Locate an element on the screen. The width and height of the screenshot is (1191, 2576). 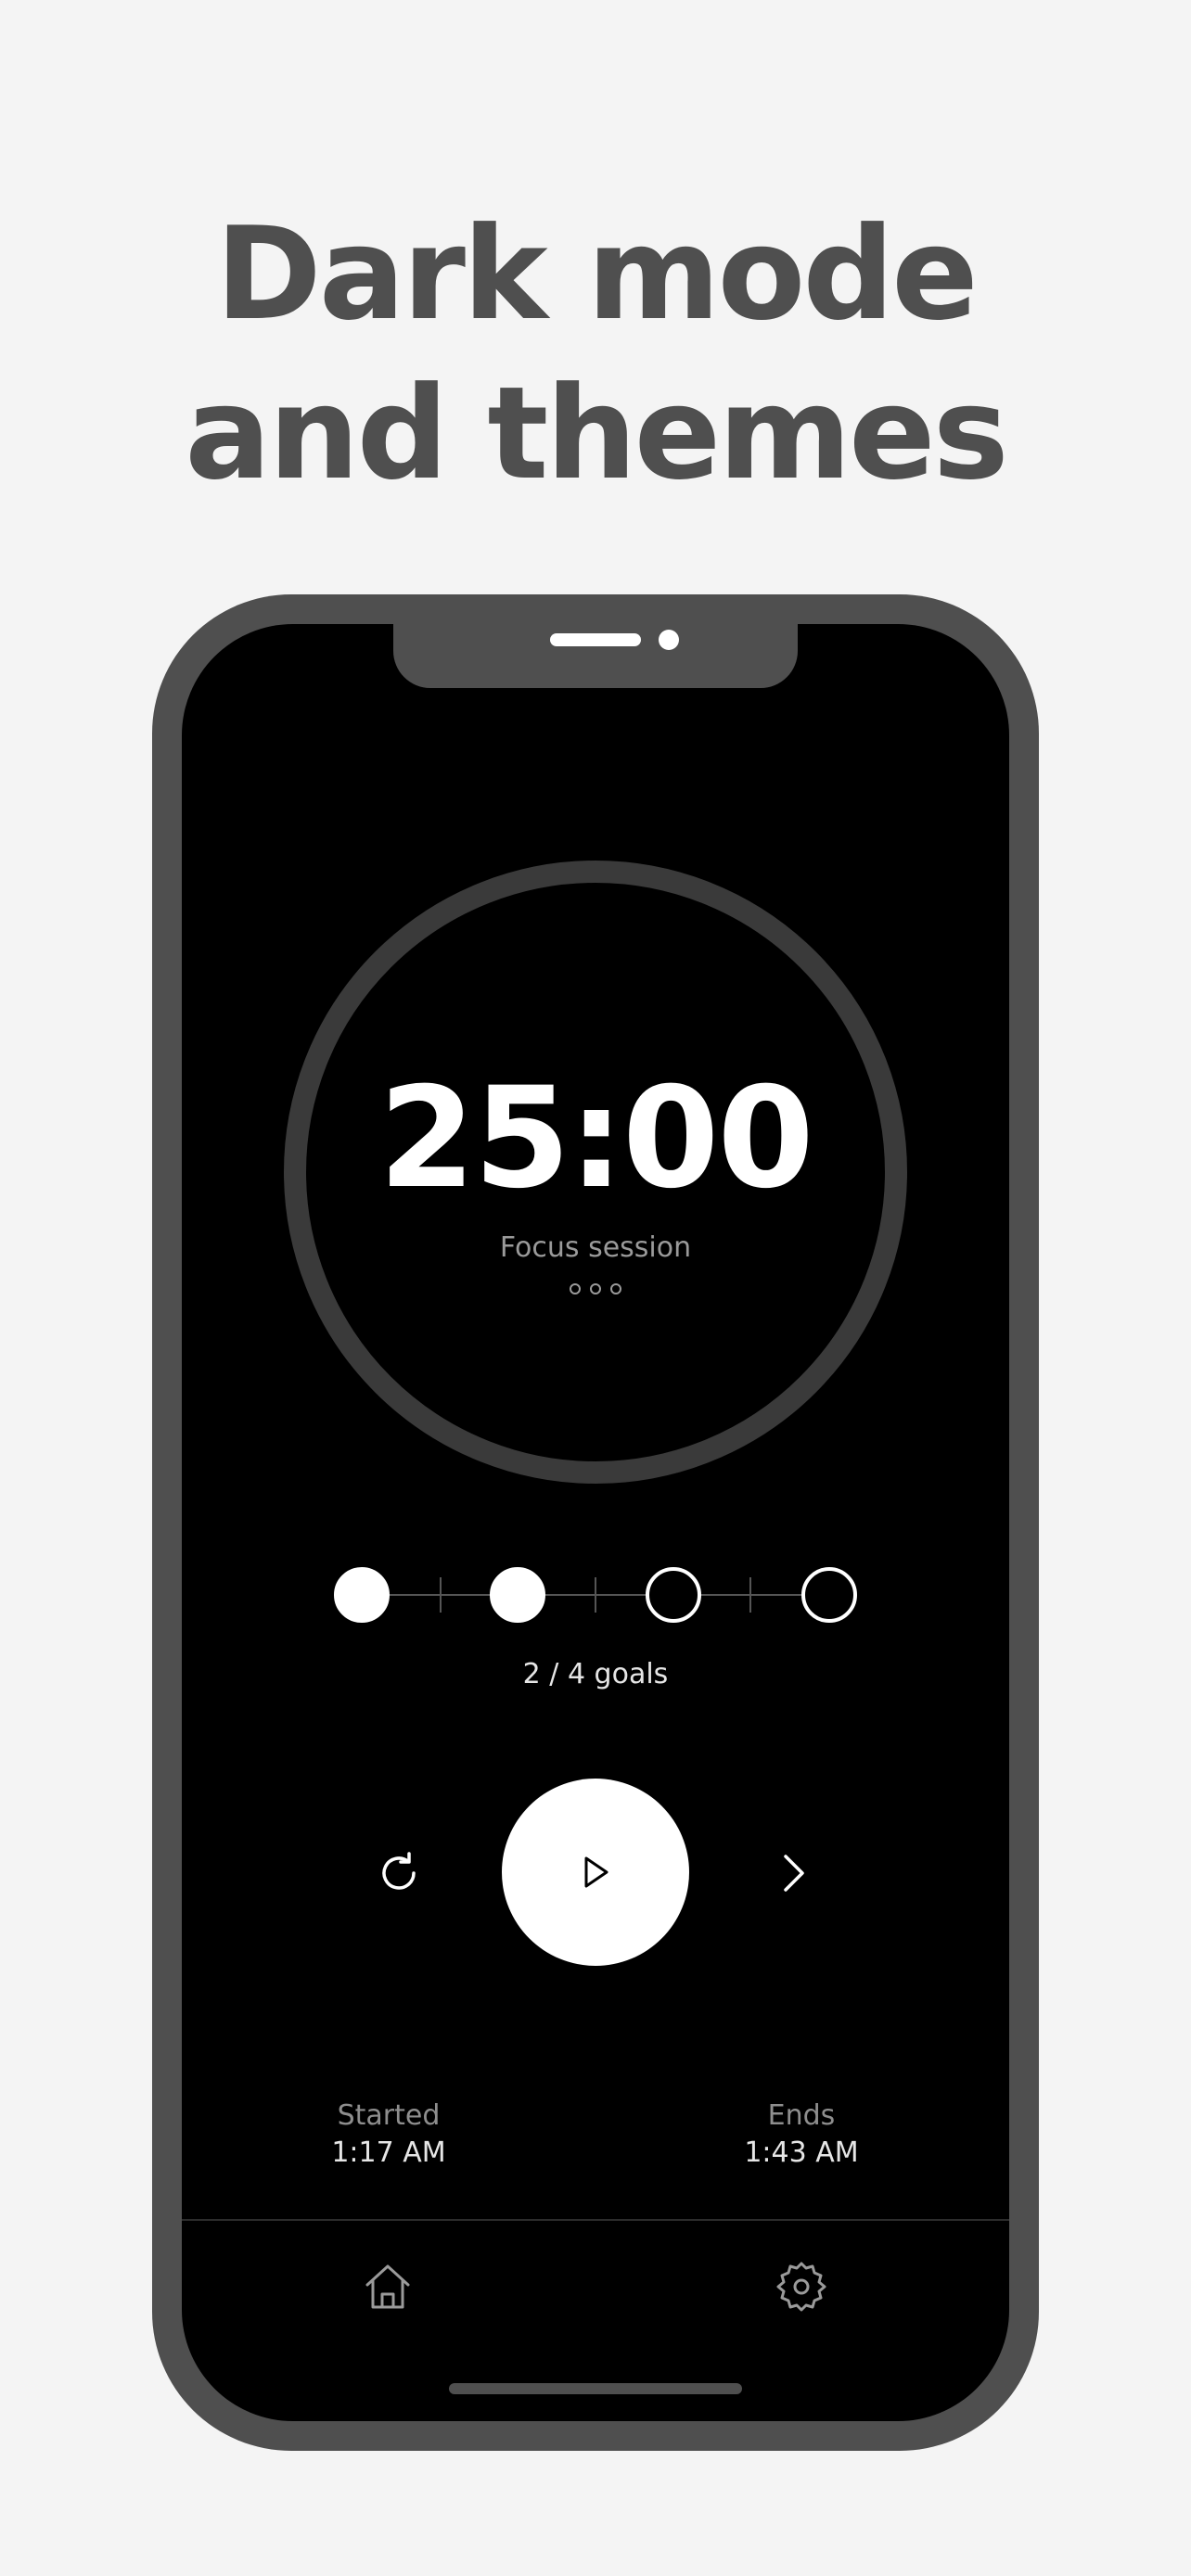
refresh-icon is located at coordinates (399, 1871).